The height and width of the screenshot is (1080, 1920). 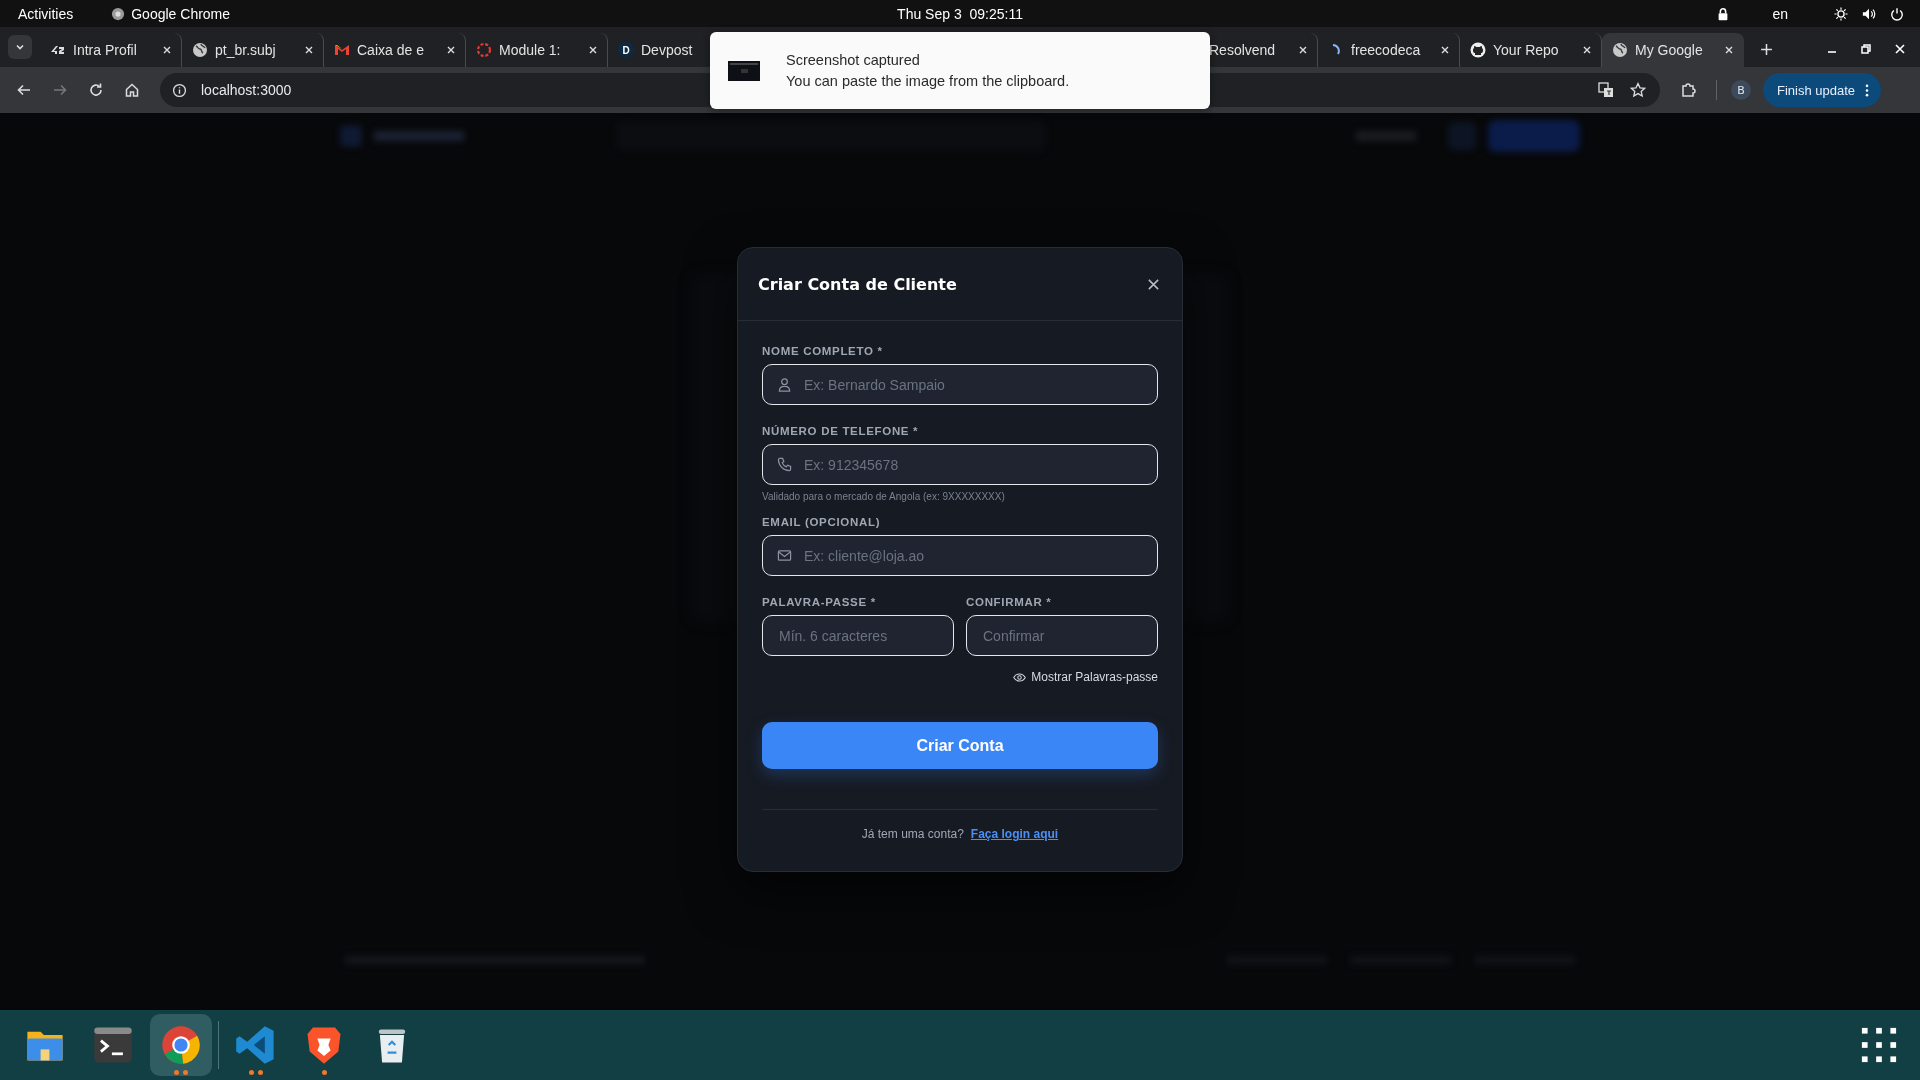 What do you see at coordinates (1606, 90) in the screenshot?
I see `translate-icon` at bounding box center [1606, 90].